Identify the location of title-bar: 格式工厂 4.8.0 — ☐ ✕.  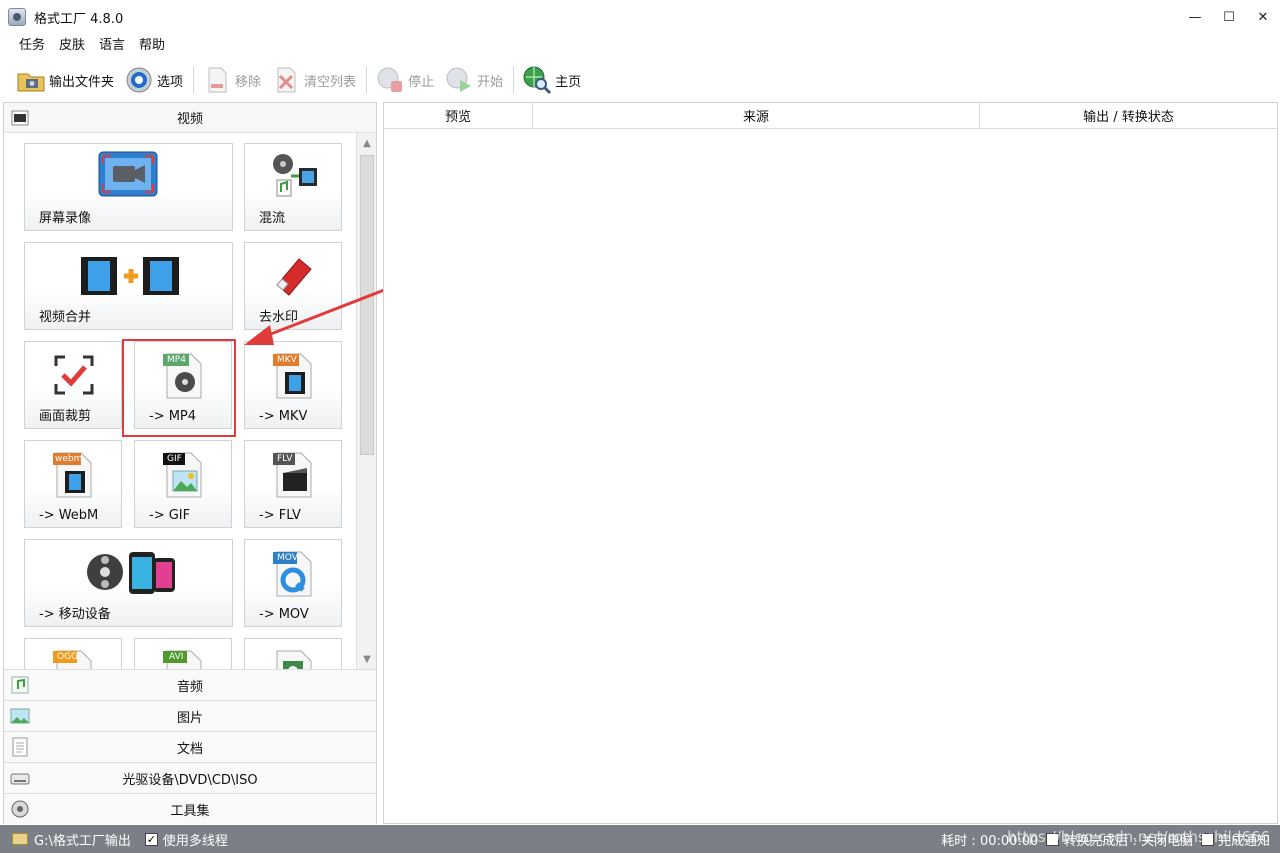
(640, 17).